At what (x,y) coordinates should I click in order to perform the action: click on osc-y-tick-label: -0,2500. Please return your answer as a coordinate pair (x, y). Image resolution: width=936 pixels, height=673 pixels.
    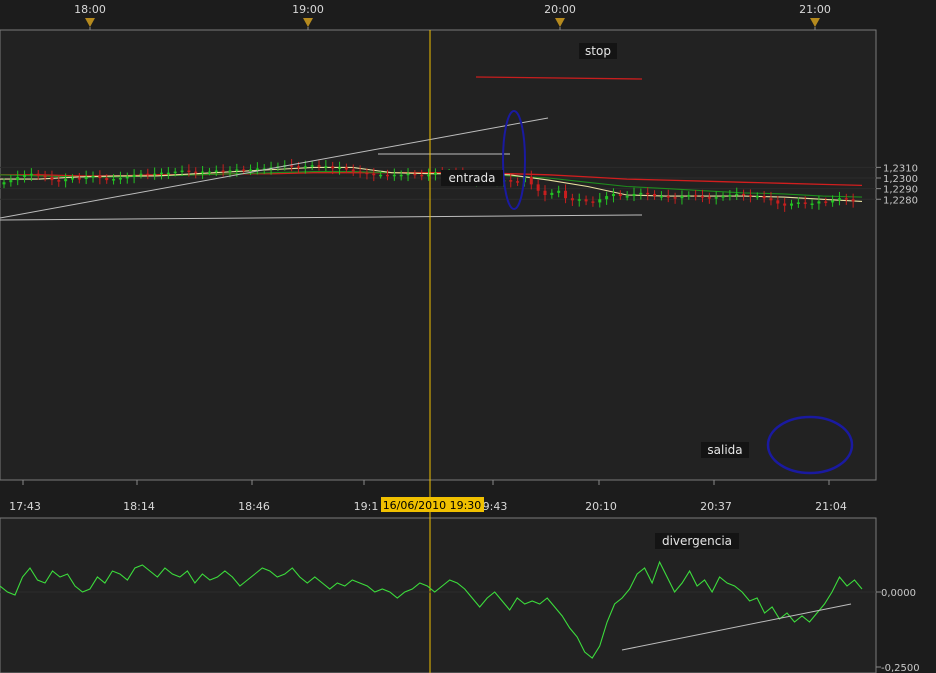
    Looking at the image, I should click on (900, 668).